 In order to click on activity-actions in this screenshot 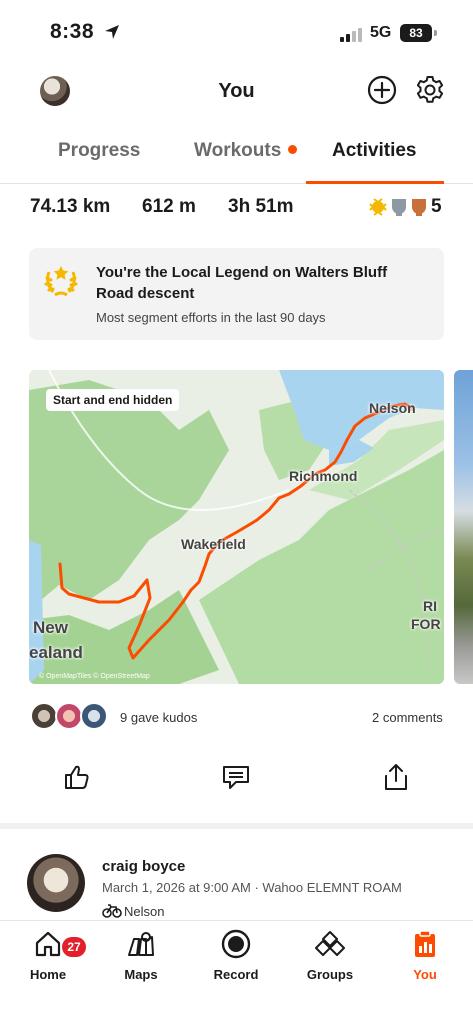, I will do `click(236, 780)`.